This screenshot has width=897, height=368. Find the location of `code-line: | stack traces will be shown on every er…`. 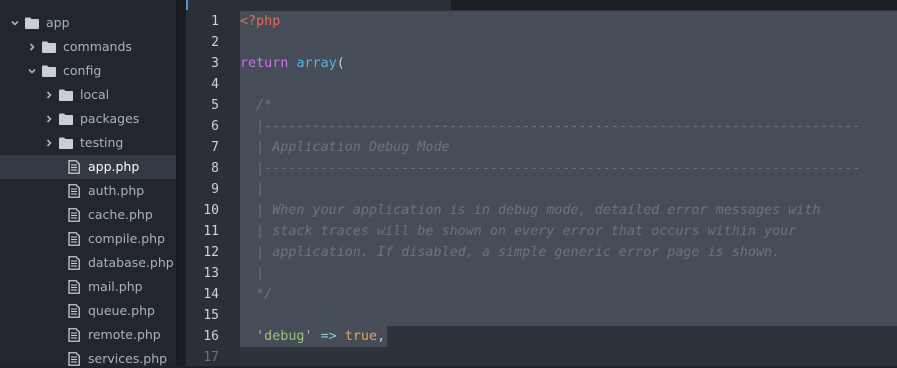

code-line: | stack traces will be shown on every er… is located at coordinates (518, 231).